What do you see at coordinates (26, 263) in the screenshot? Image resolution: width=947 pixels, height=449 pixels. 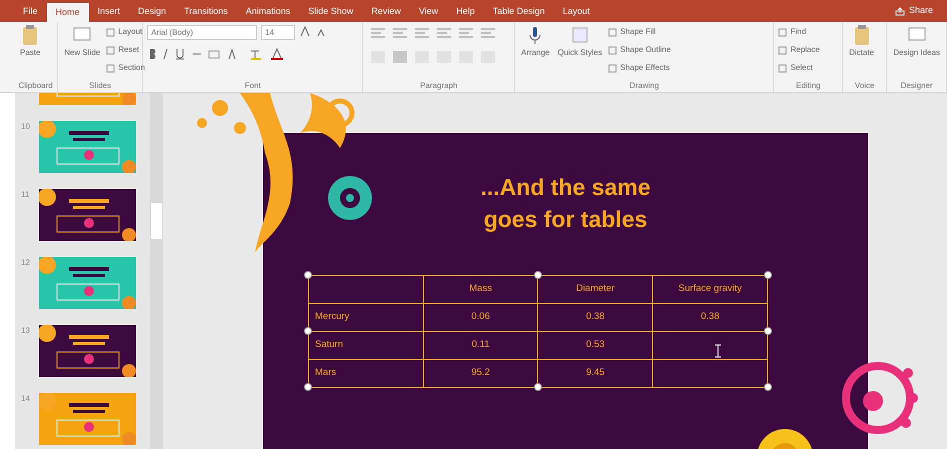 I see `slide-number: 12` at bounding box center [26, 263].